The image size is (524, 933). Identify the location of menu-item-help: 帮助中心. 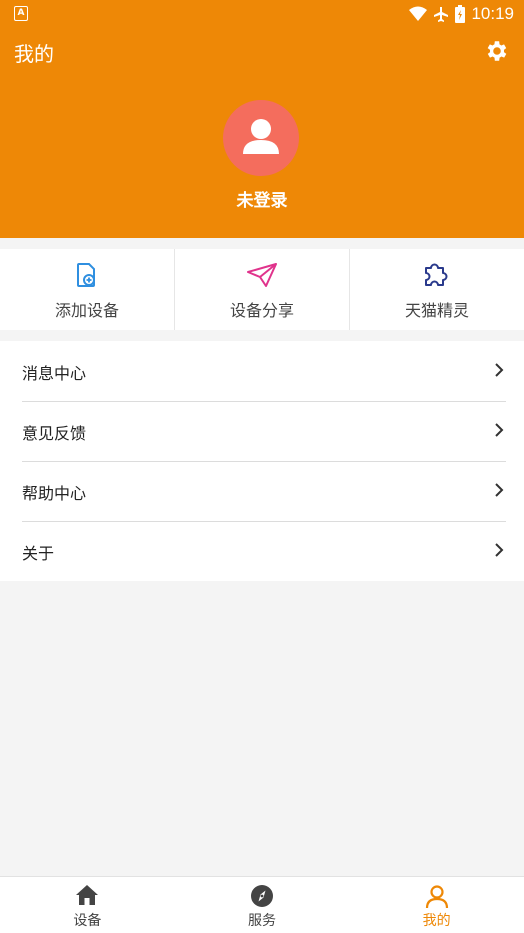
(262, 491).